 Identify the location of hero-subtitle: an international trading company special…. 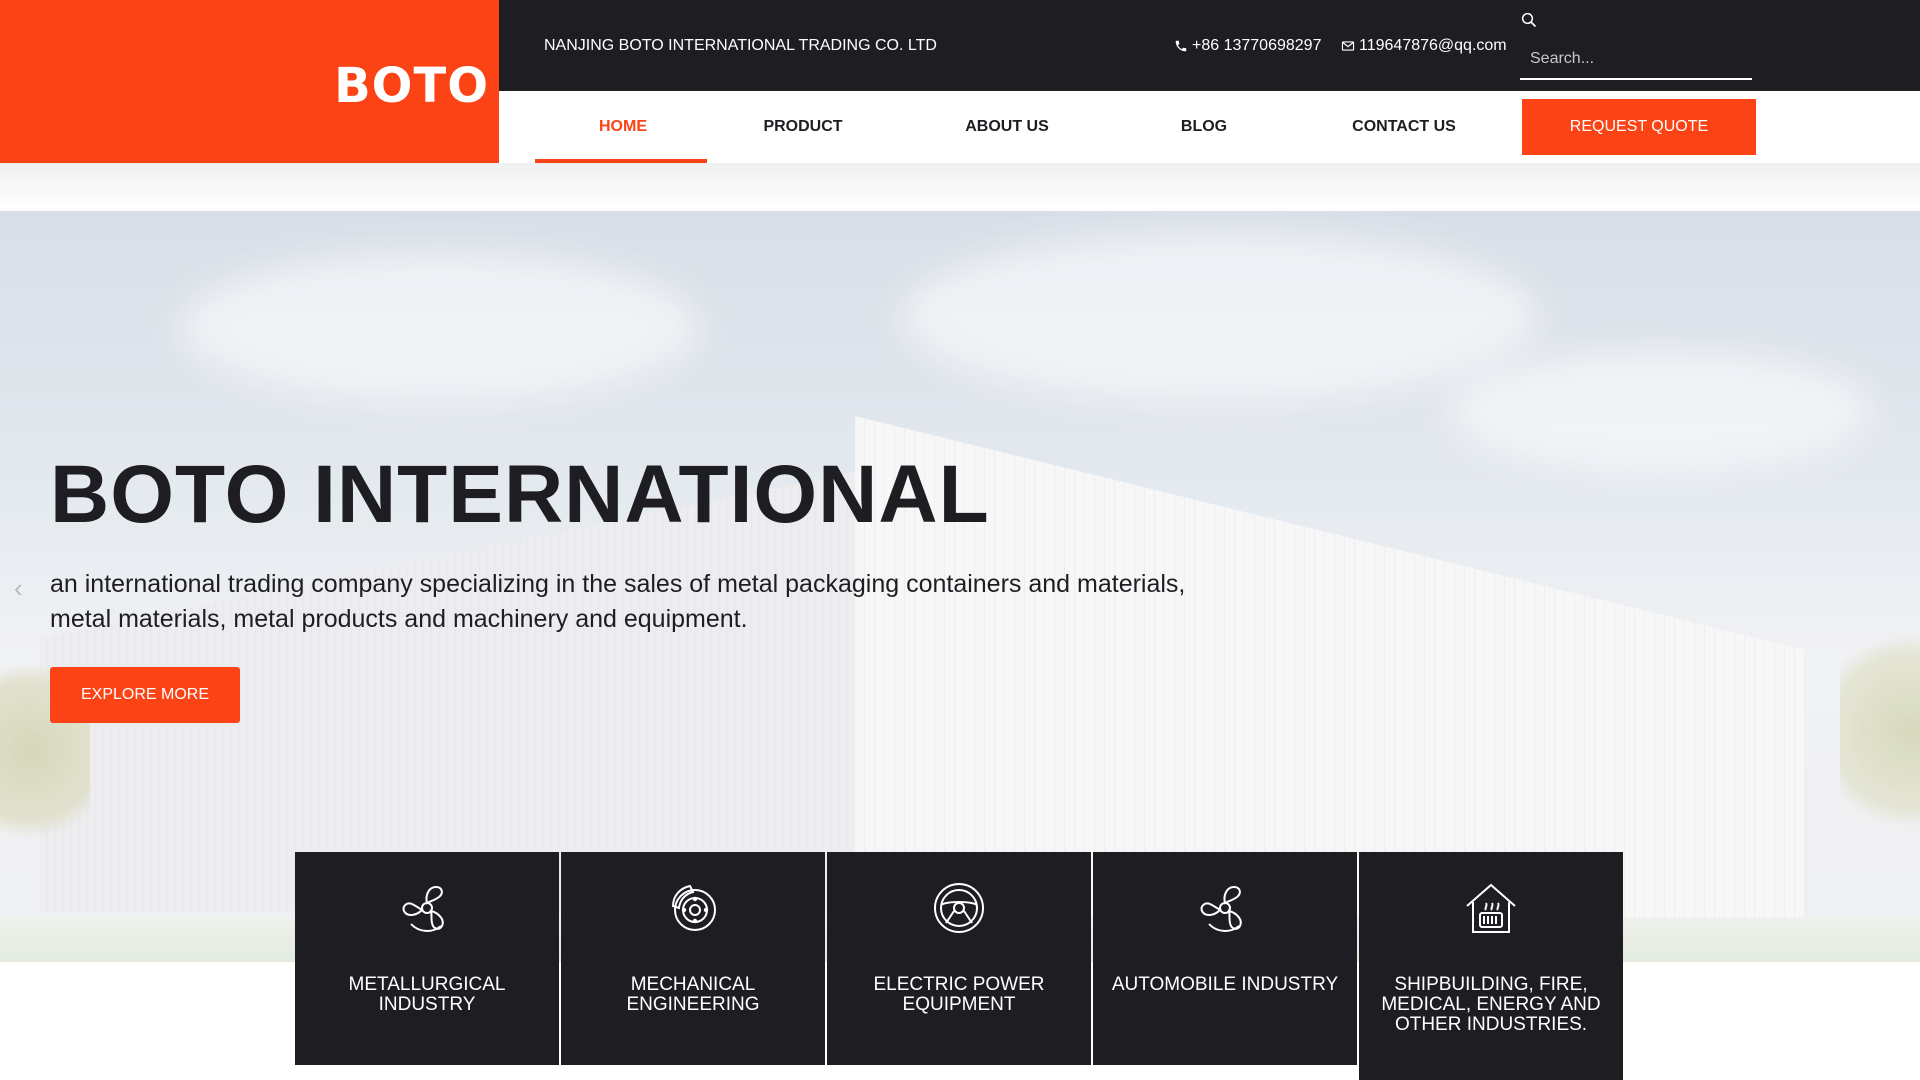
(618, 601).